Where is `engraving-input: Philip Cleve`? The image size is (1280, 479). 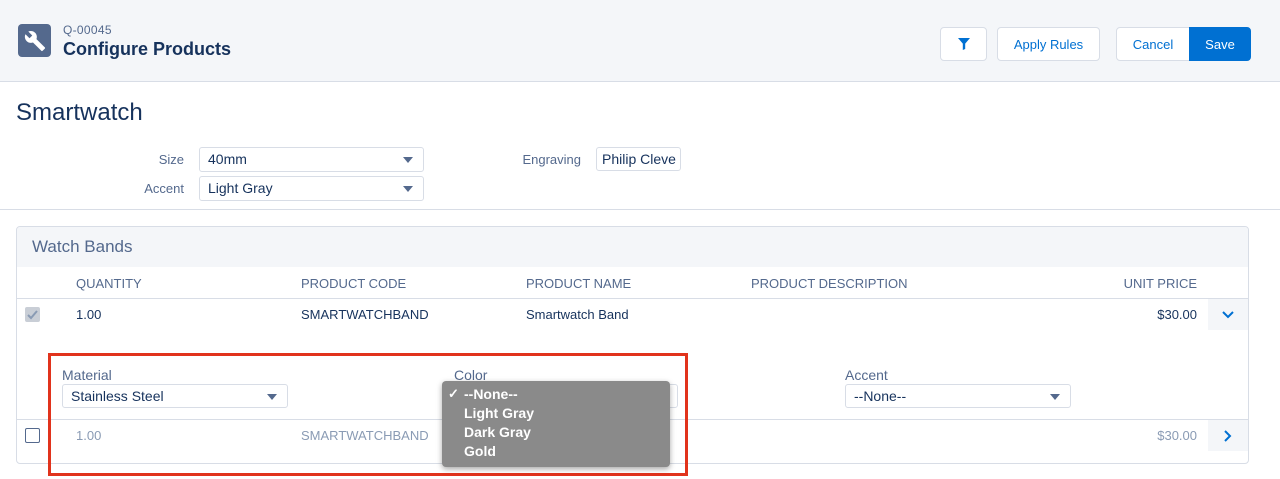
engraving-input: Philip Cleve is located at coordinates (638, 159).